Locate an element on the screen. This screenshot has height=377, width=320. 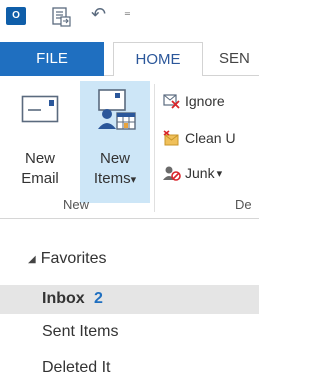
quick-access-toolbar: O ↶ ₌ is located at coordinates (129, 16).